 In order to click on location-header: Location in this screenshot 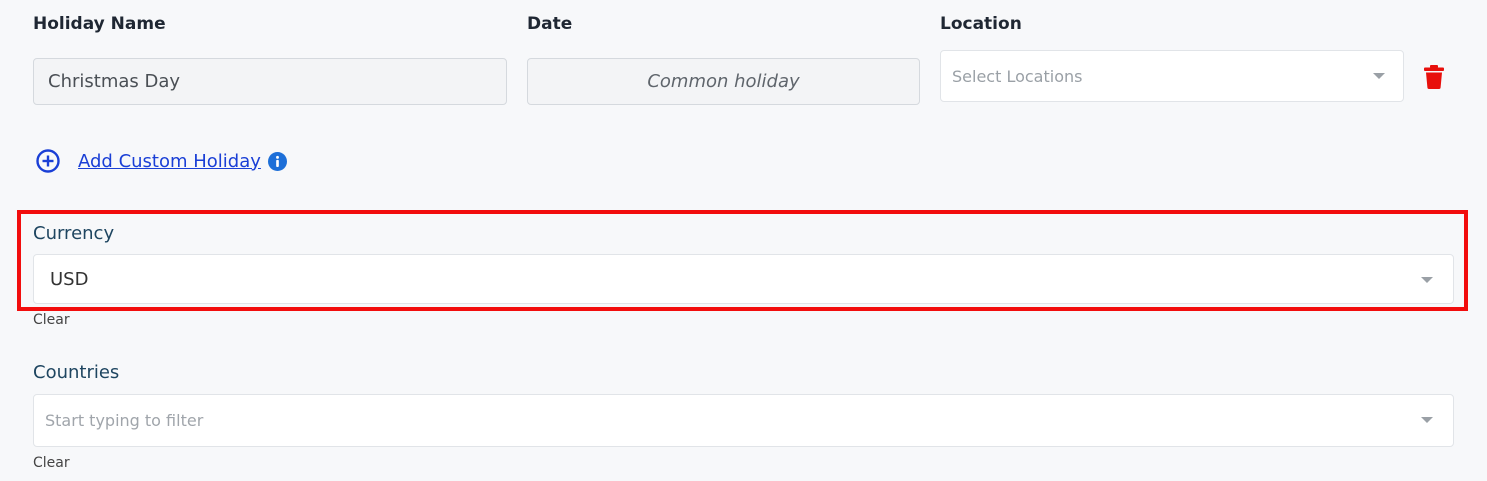, I will do `click(981, 24)`.